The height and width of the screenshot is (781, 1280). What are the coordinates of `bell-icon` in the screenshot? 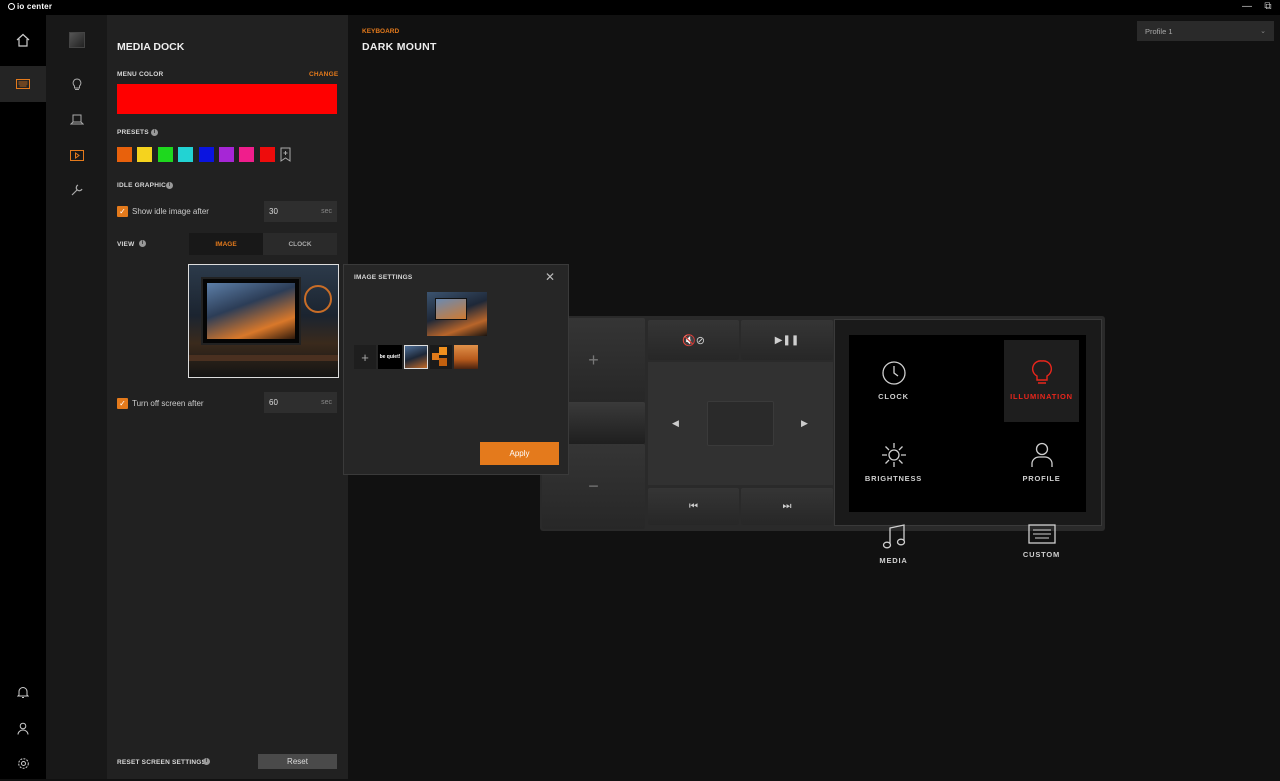 It's located at (23, 692).